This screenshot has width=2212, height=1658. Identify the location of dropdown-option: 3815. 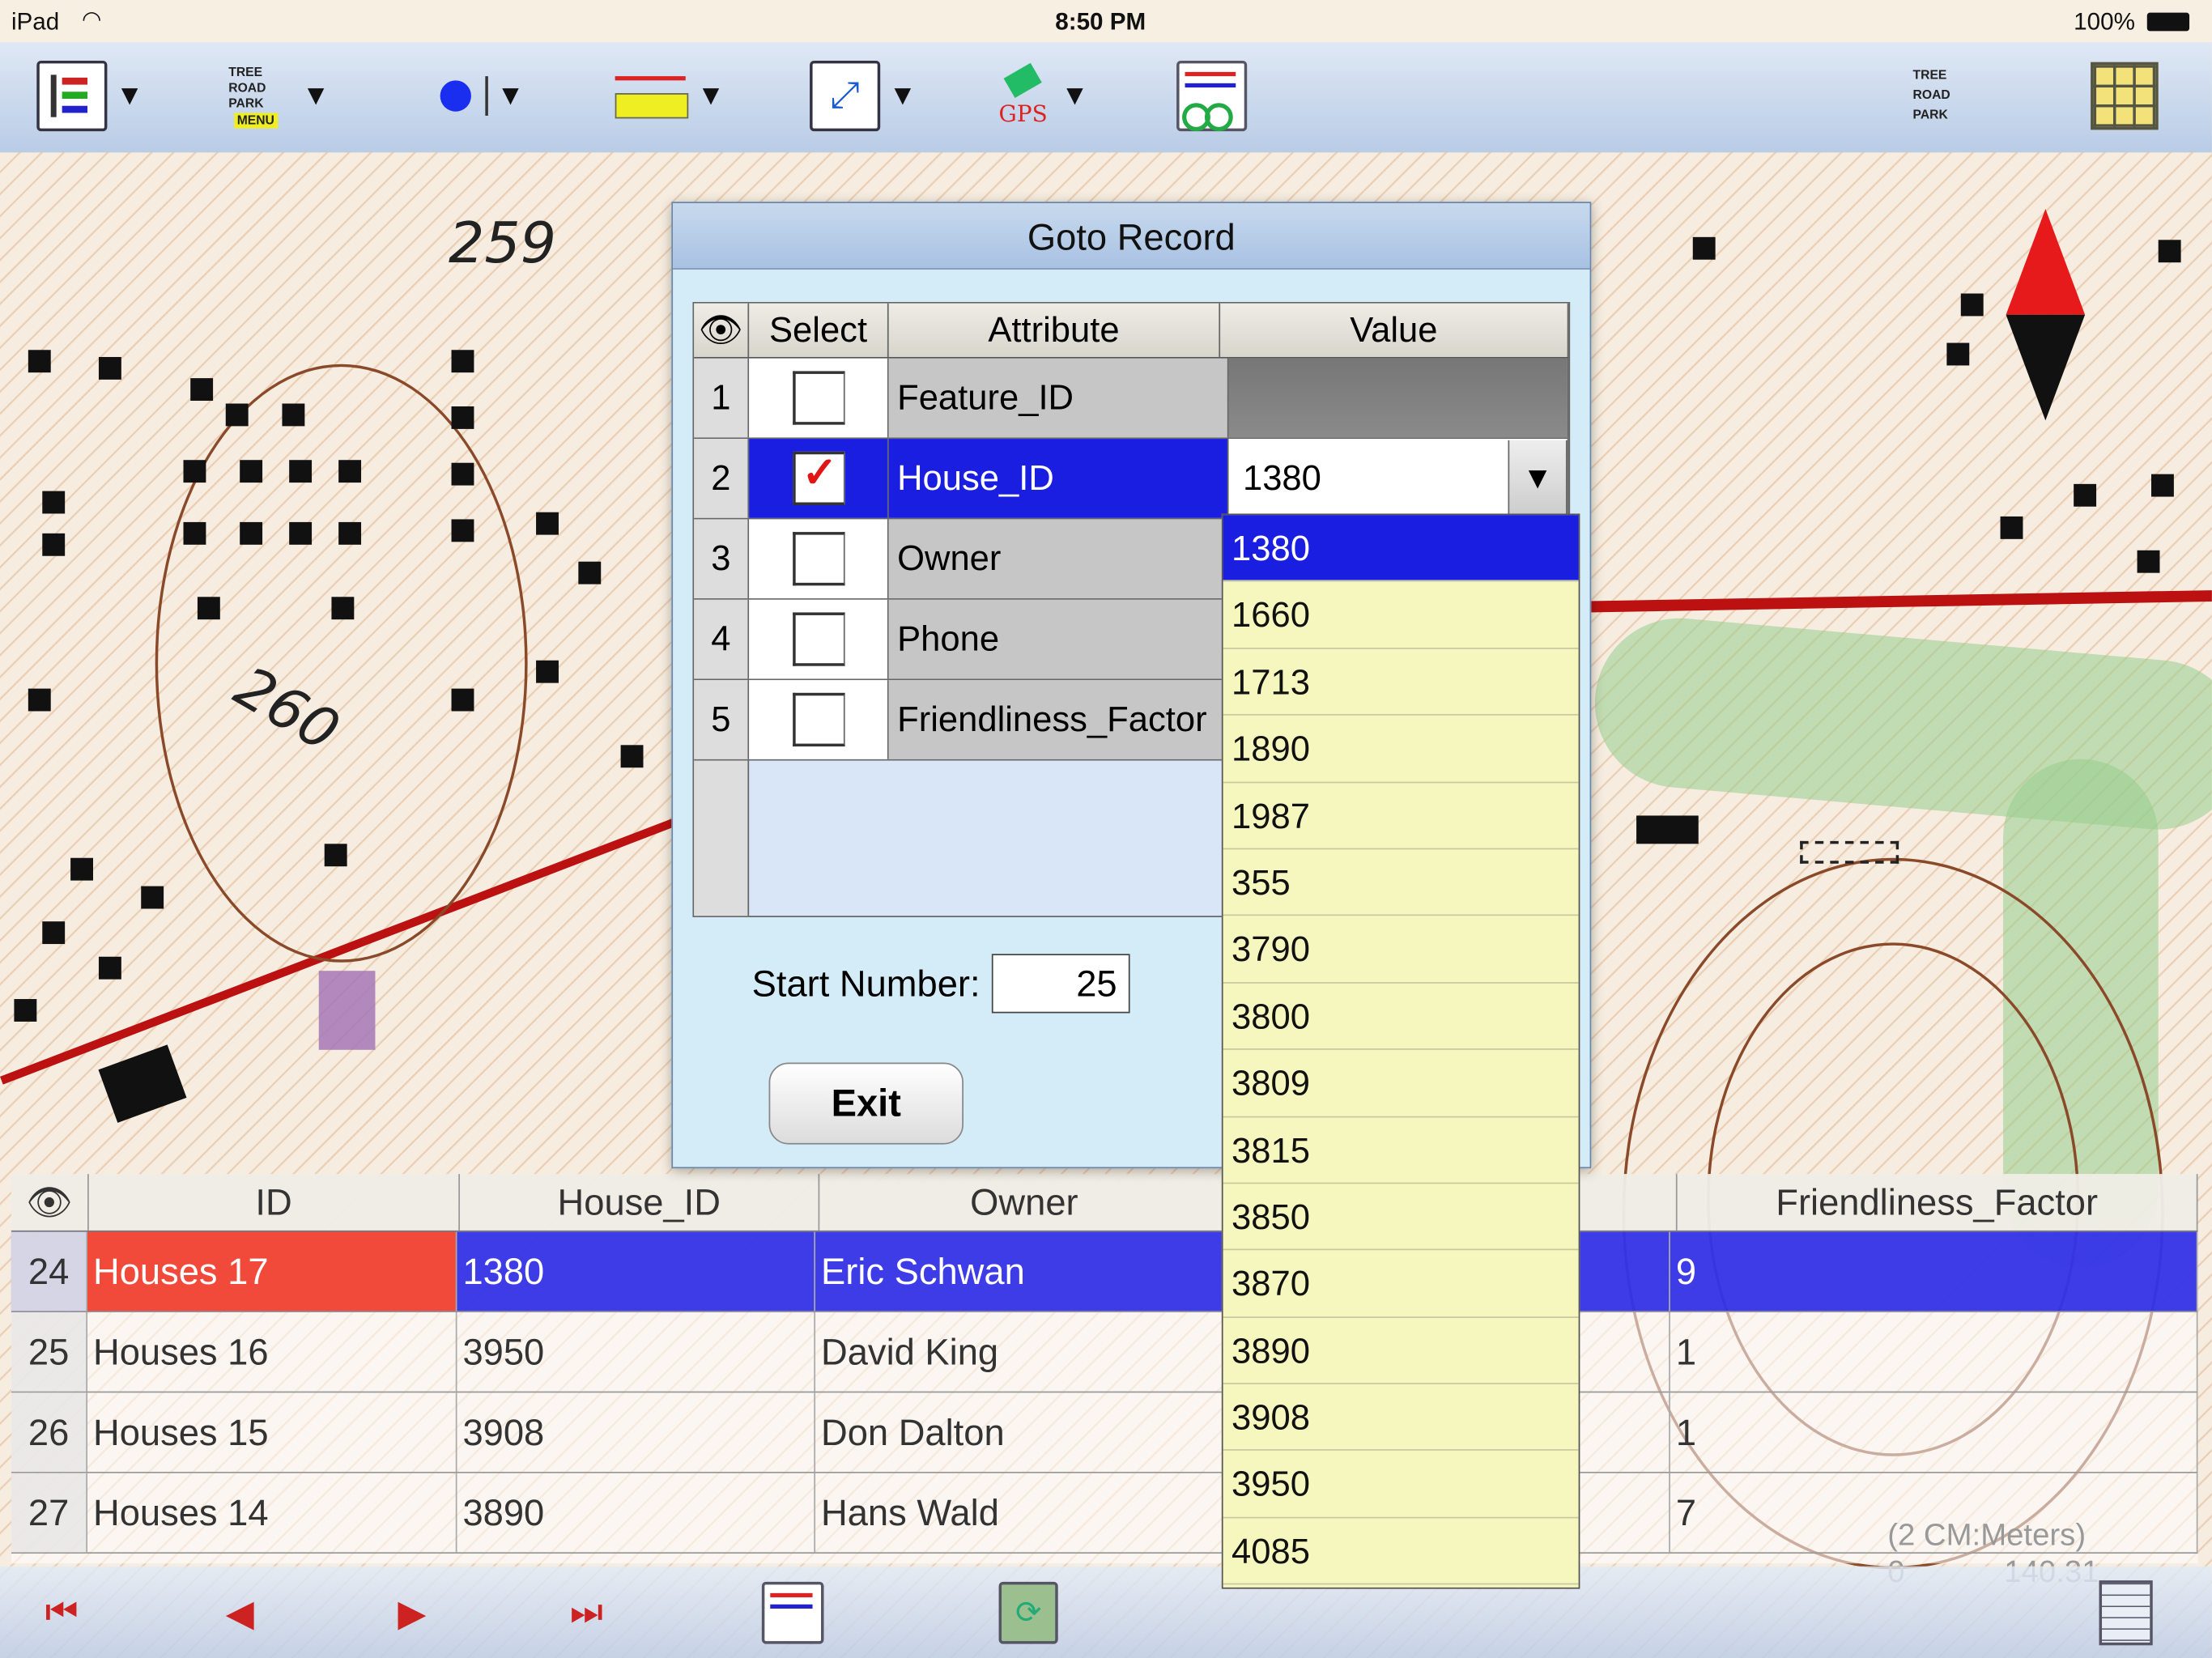
(1401, 1150).